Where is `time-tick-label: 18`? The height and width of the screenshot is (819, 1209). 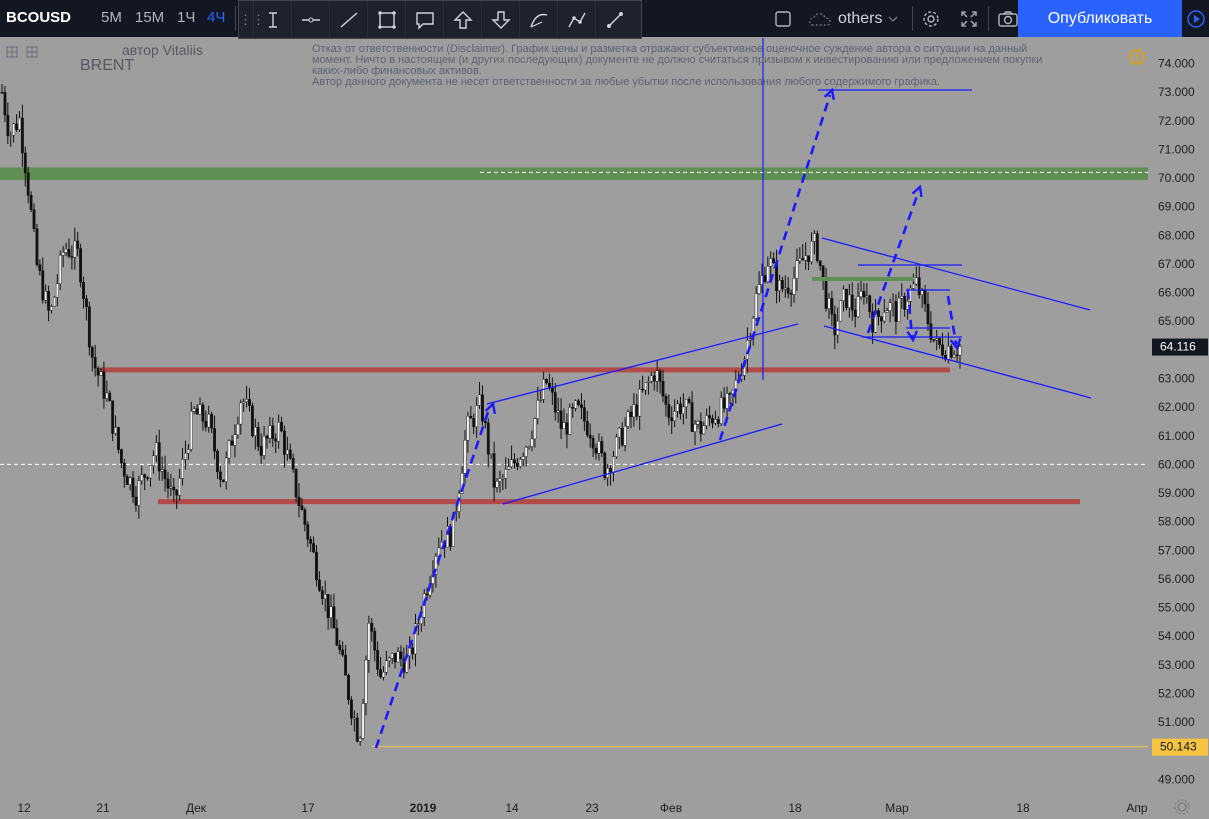 time-tick-label: 18 is located at coordinates (795, 808).